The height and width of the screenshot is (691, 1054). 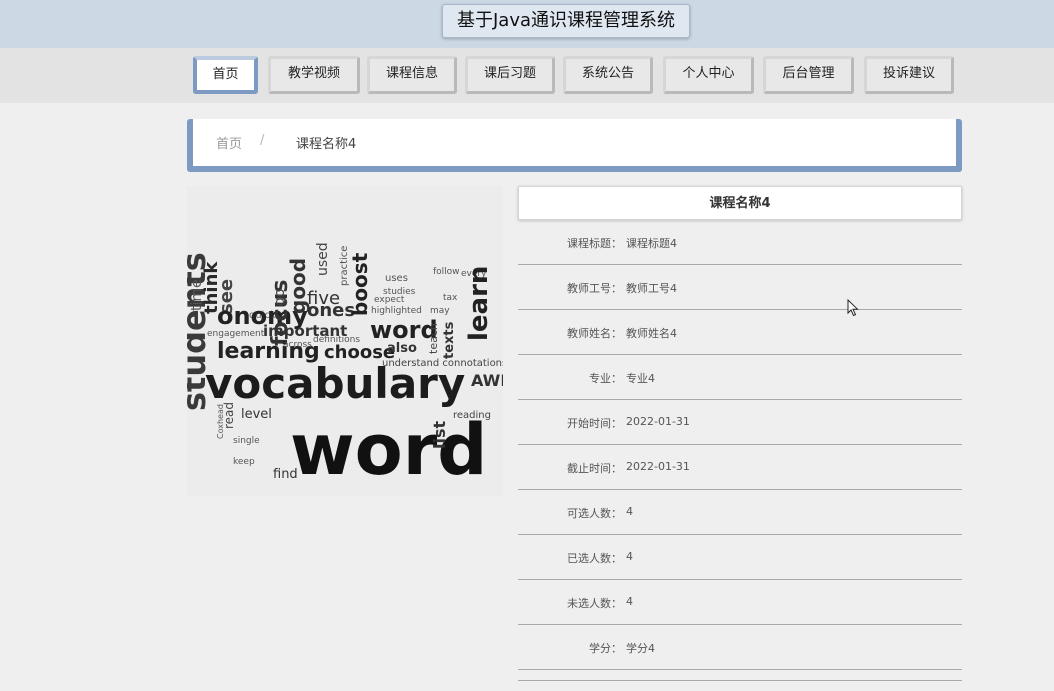 What do you see at coordinates (909, 75) in the screenshot?
I see `nav-item-complaints: 投诉建议` at bounding box center [909, 75].